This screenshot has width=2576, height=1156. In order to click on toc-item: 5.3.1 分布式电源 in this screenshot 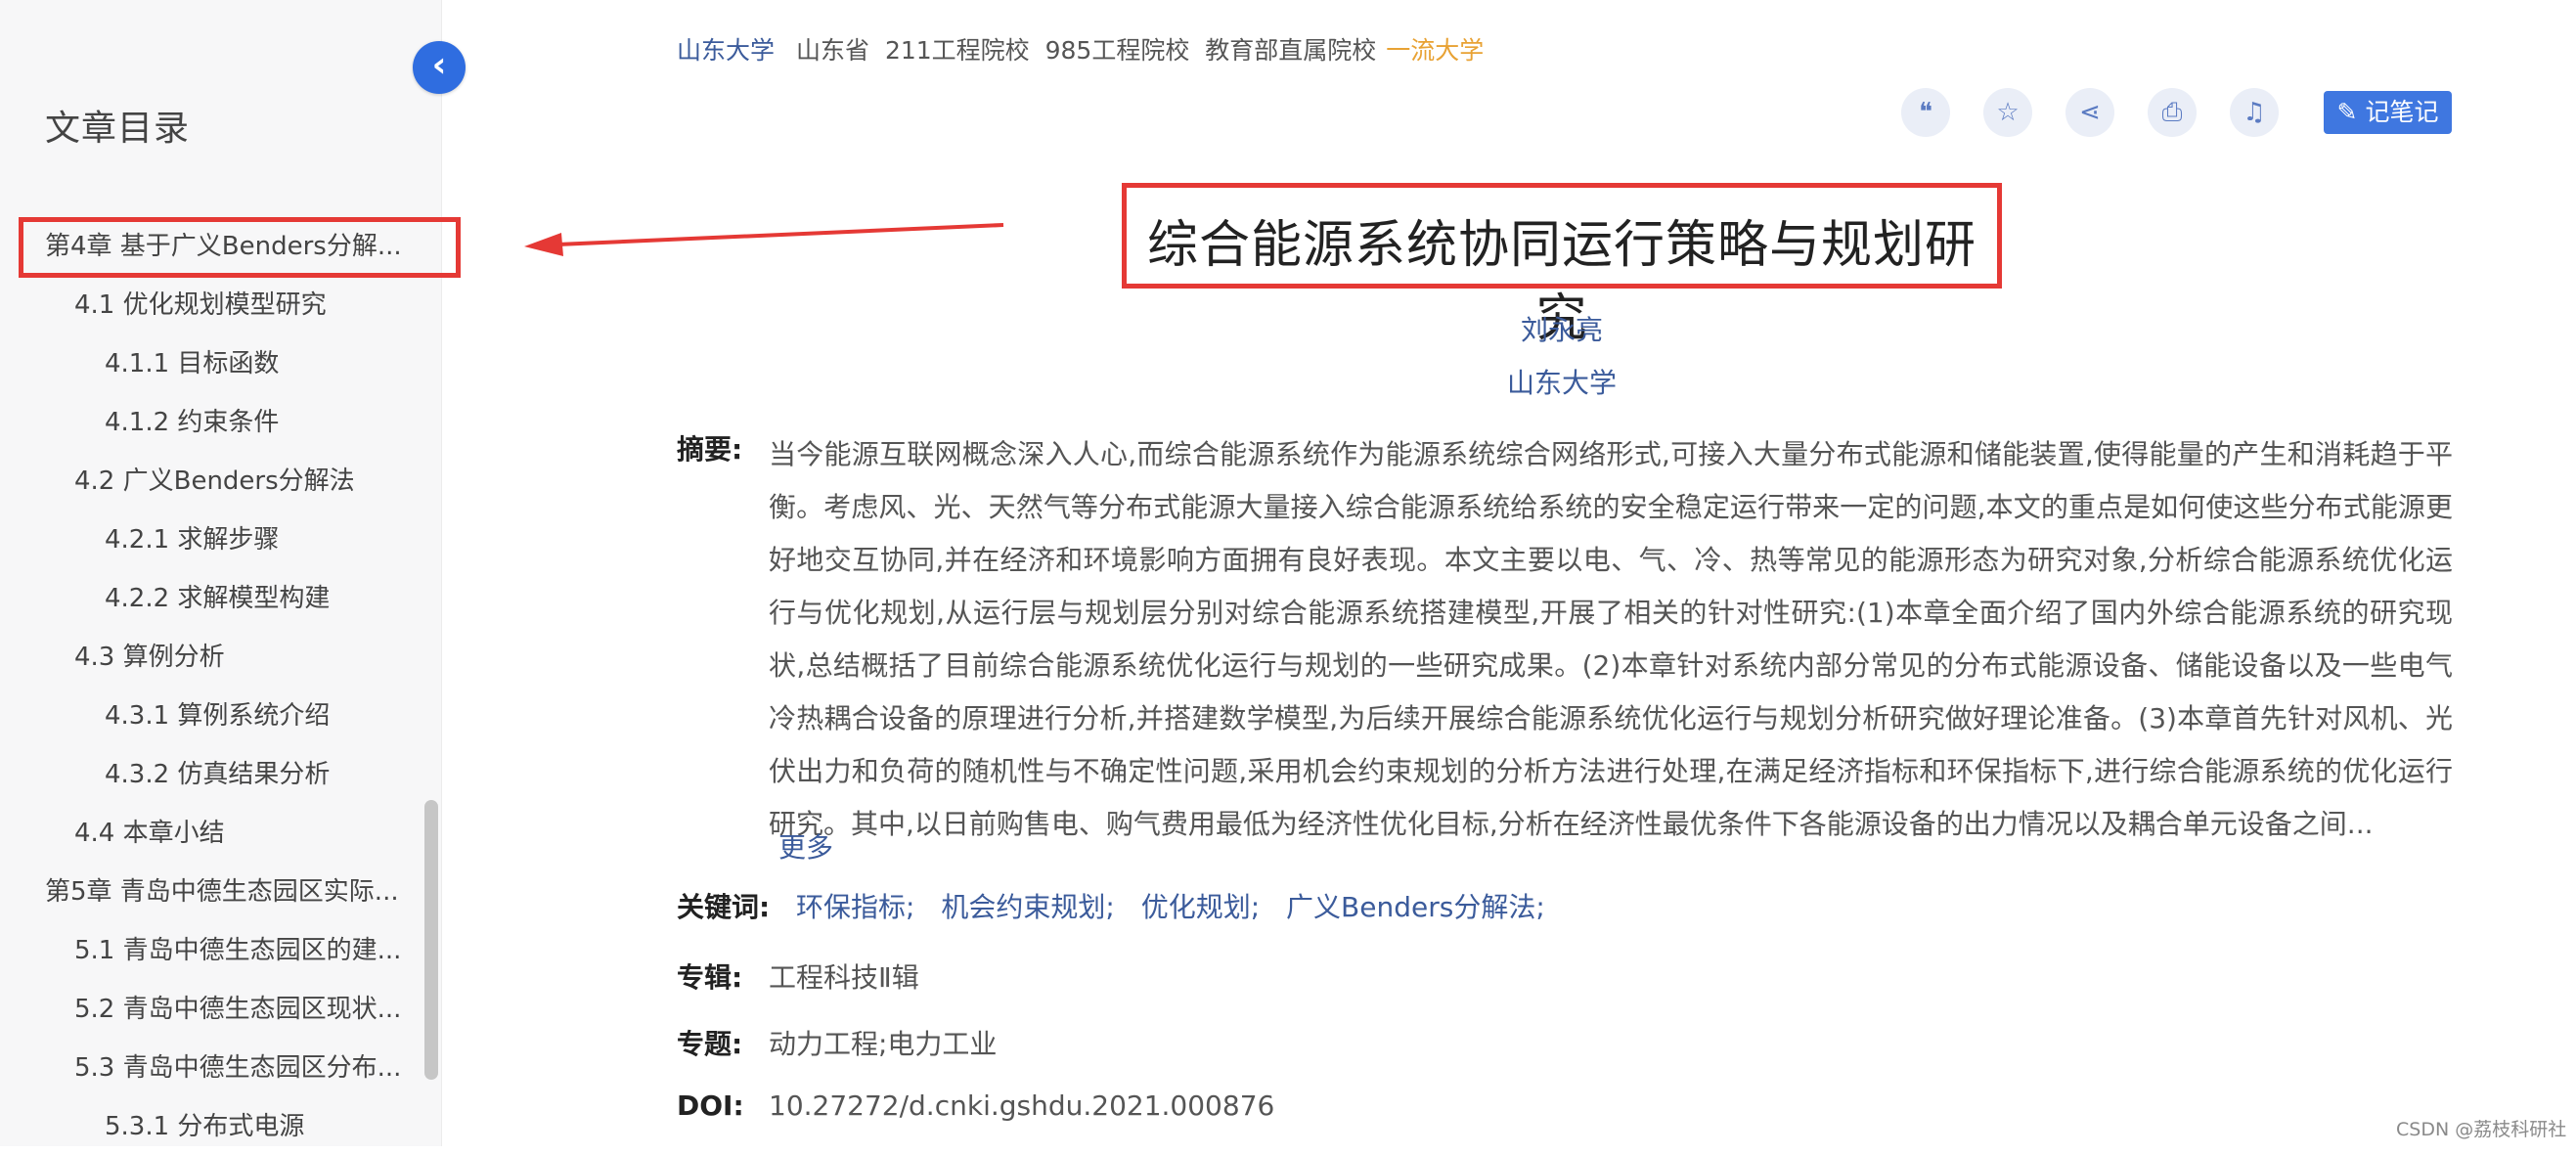, I will do `click(211, 1126)`.